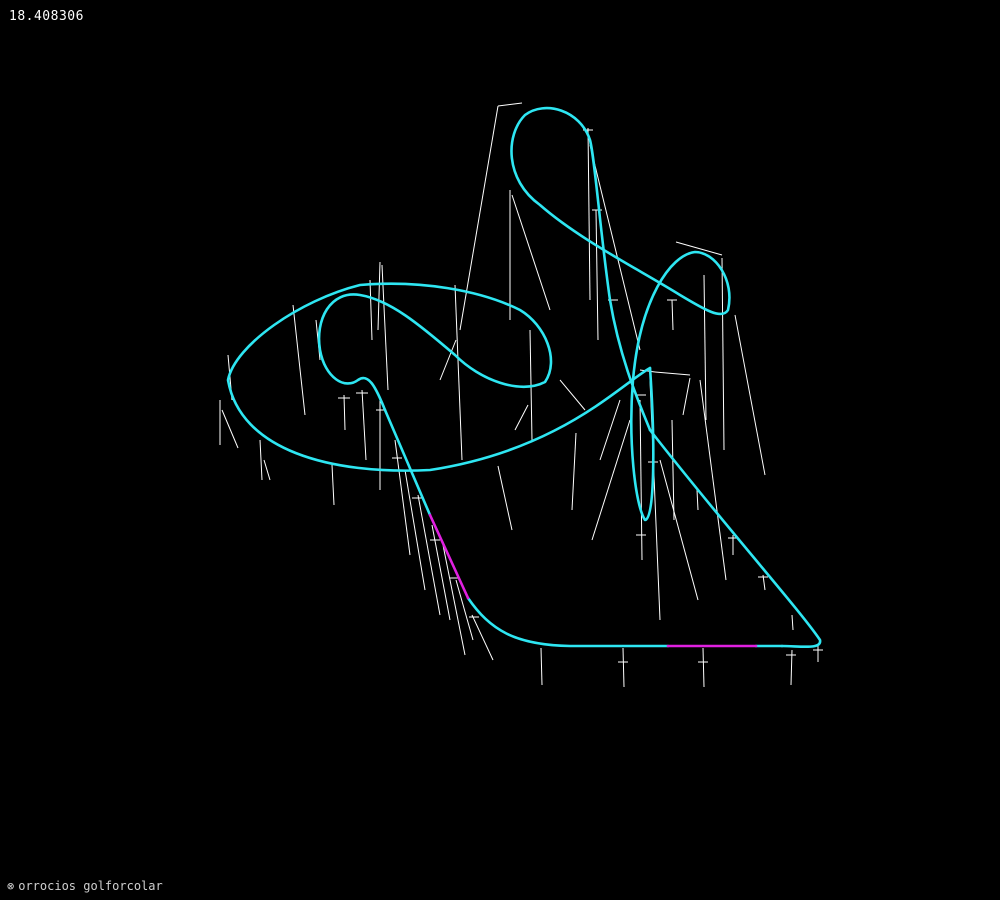 This screenshot has width=1000, height=900. Describe the element at coordinates (449, 556) in the screenshot. I see `highlight-segment-drop` at that location.